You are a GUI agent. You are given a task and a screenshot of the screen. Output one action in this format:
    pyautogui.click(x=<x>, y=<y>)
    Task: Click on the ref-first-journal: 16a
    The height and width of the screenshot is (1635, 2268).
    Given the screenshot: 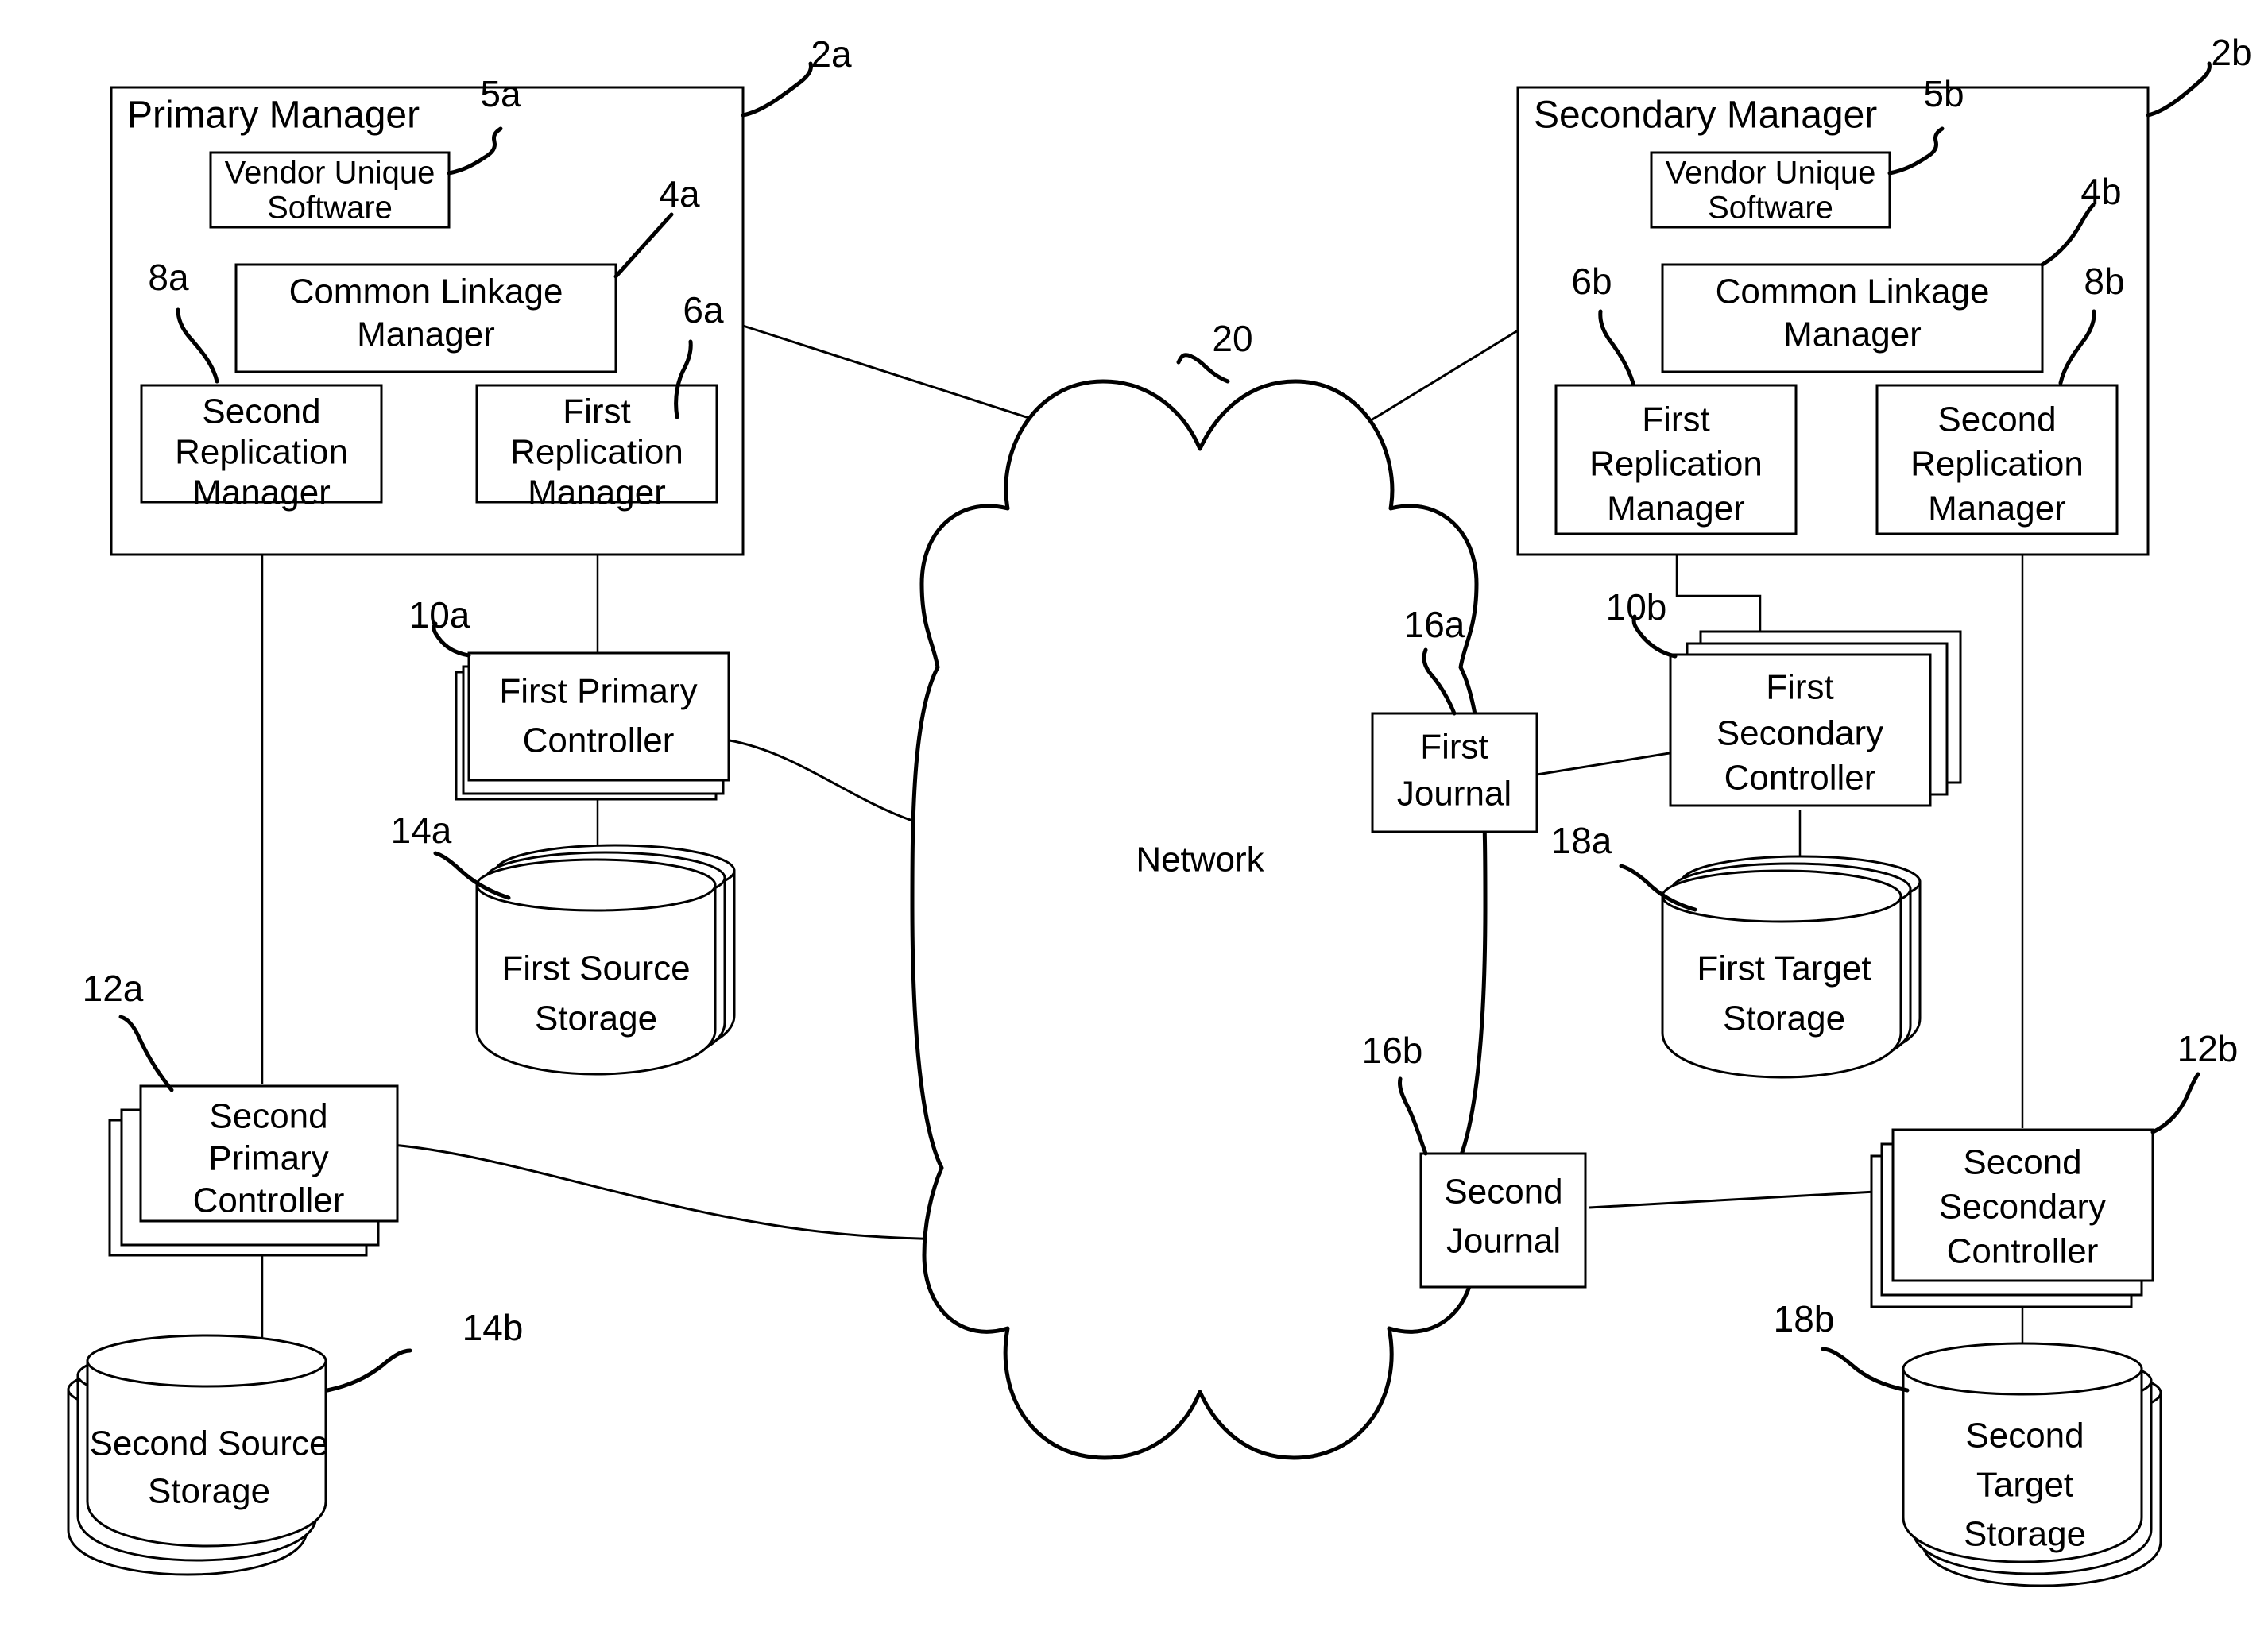 What is the action you would take?
    pyautogui.click(x=1434, y=624)
    